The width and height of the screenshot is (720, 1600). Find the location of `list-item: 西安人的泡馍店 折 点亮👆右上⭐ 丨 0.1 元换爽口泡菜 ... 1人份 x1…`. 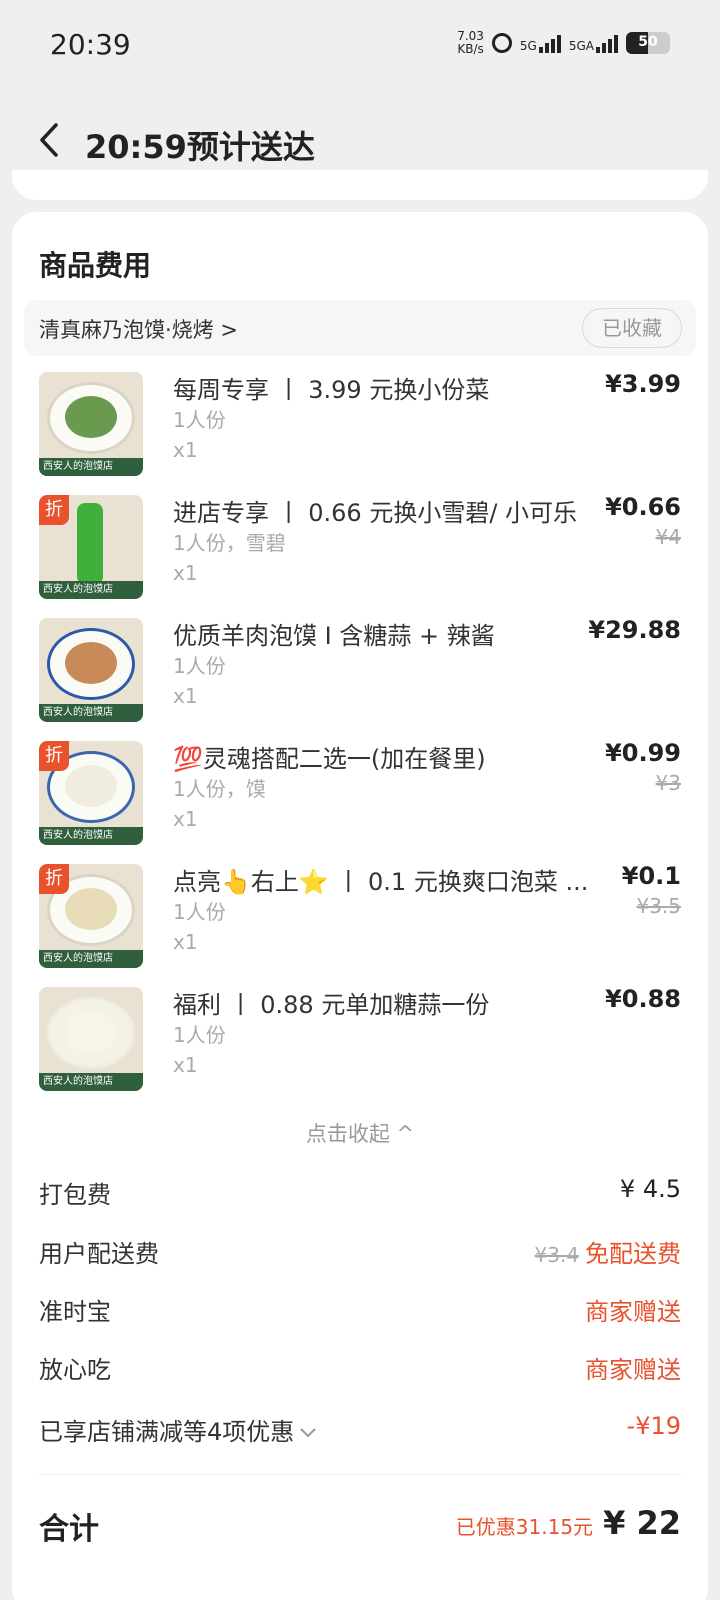

list-item: 西安人的泡馍店 折 点亮👆右上⭐ 丨 0.1 元换爽口泡菜 ... 1人份 x1… is located at coordinates (360, 918).